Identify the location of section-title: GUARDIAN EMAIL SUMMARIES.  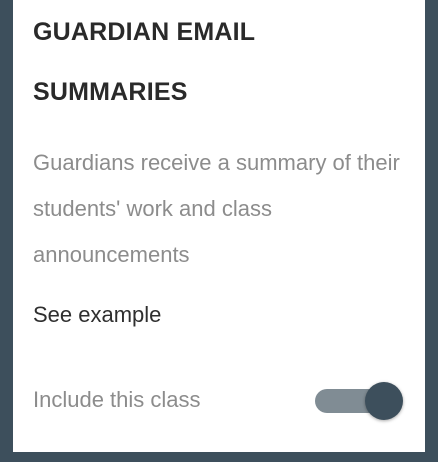
(144, 62).